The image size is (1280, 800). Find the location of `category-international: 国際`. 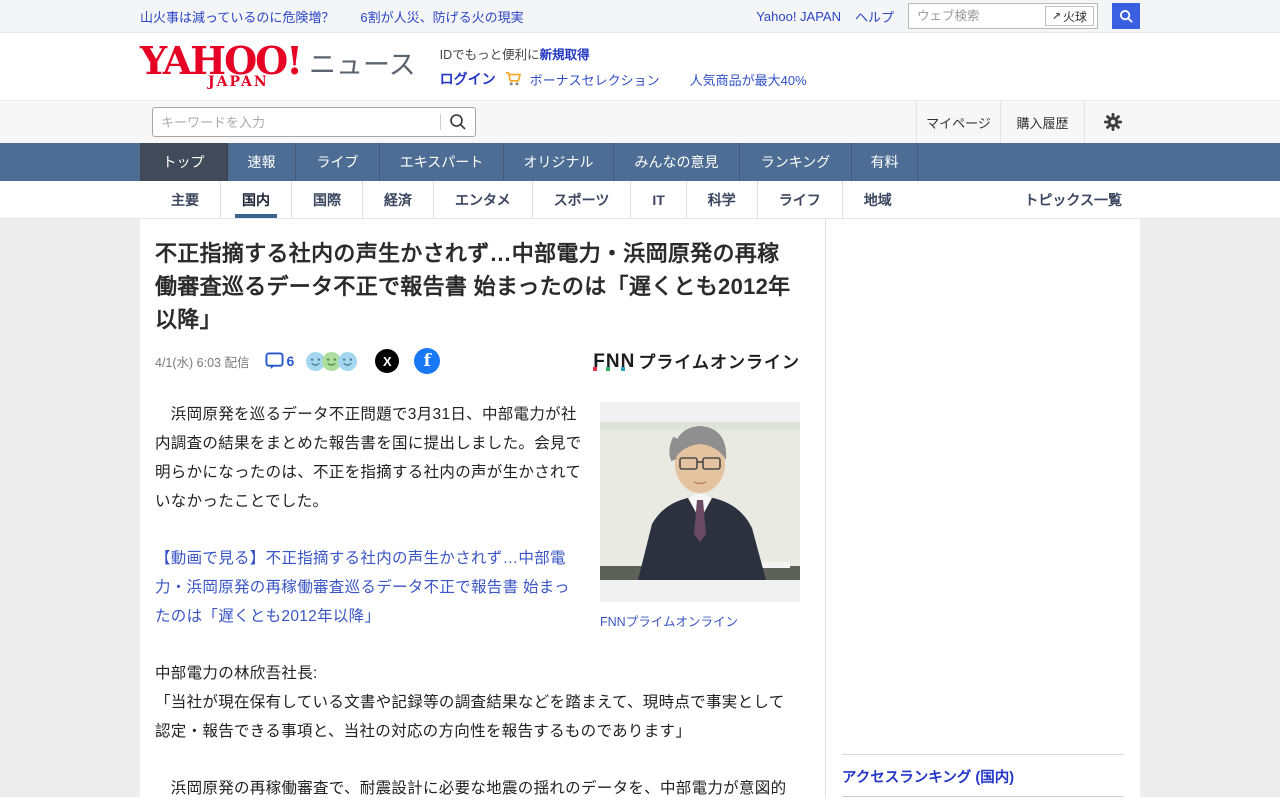

category-international: 国際 is located at coordinates (327, 199).